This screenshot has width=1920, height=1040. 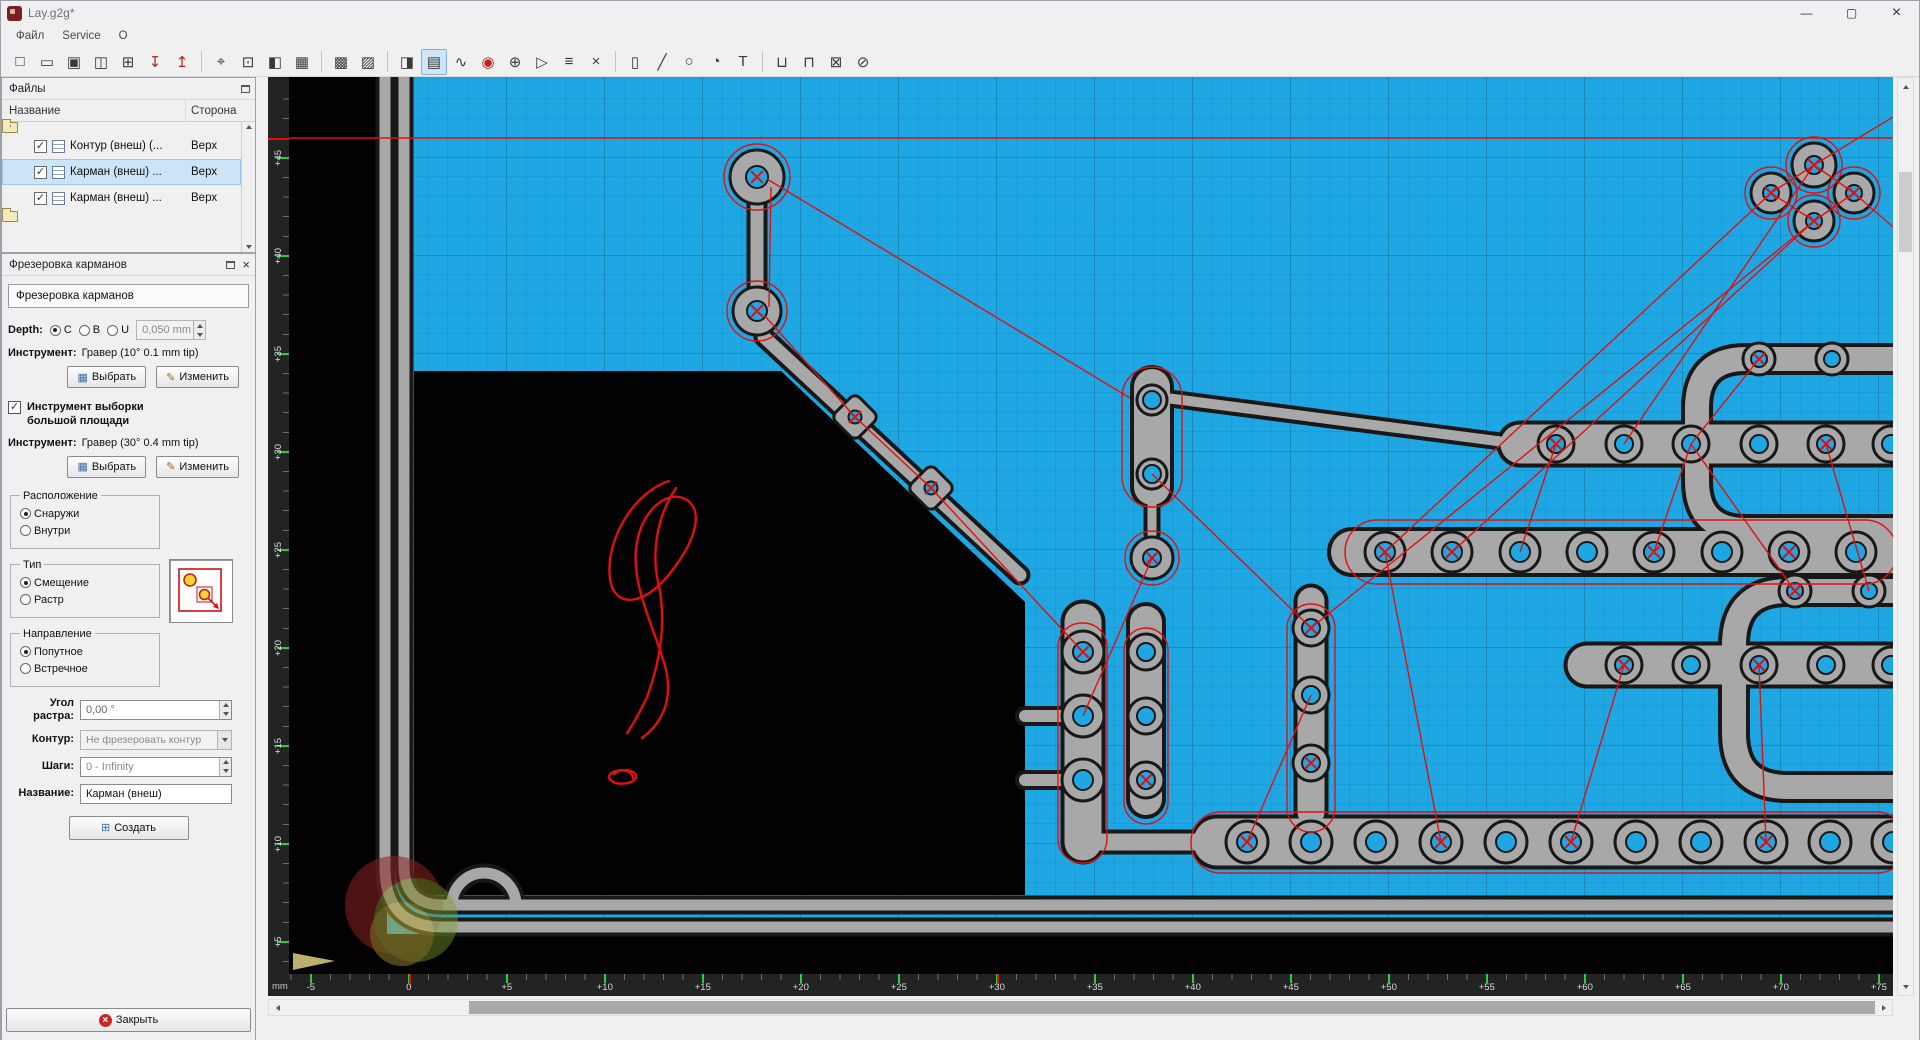 I want to click on import-button: ↧, so click(x=155, y=62).